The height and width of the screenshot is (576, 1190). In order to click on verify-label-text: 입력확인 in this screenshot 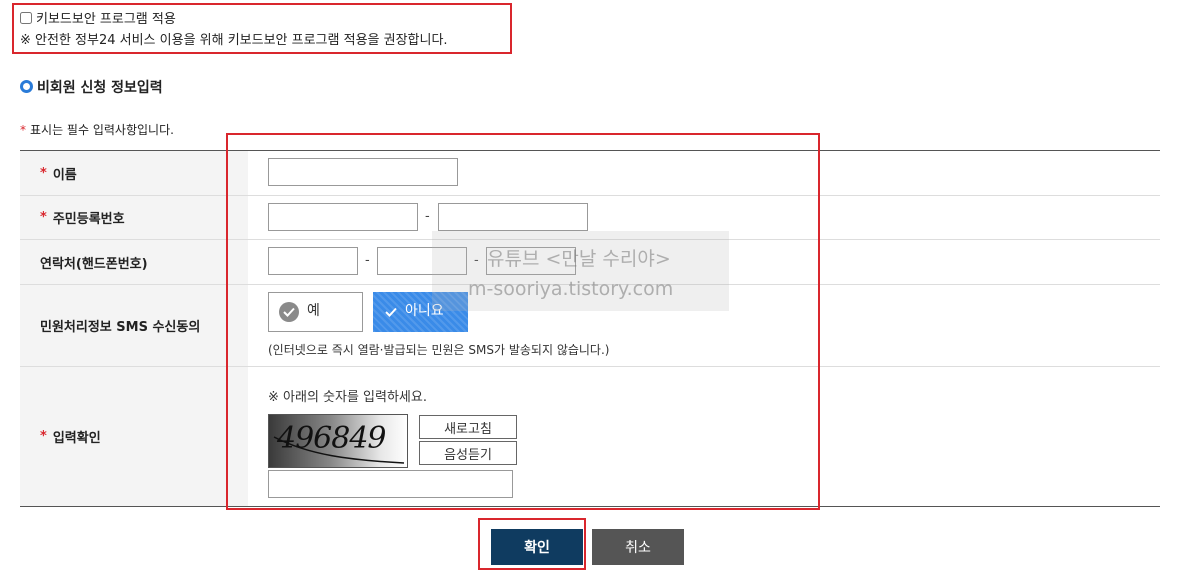, I will do `click(76, 438)`.